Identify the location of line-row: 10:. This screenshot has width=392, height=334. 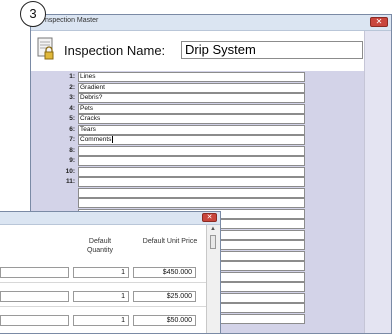
(198, 171).